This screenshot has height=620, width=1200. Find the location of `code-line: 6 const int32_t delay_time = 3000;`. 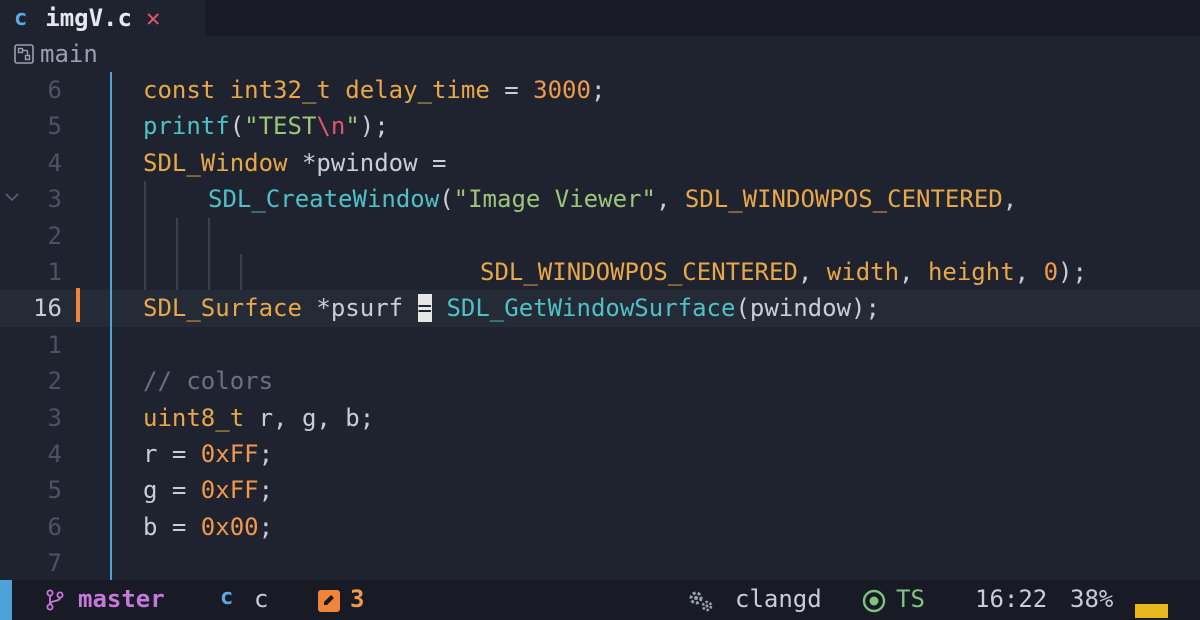

code-line: 6 const int32_t delay_time = 3000; is located at coordinates (600, 90).